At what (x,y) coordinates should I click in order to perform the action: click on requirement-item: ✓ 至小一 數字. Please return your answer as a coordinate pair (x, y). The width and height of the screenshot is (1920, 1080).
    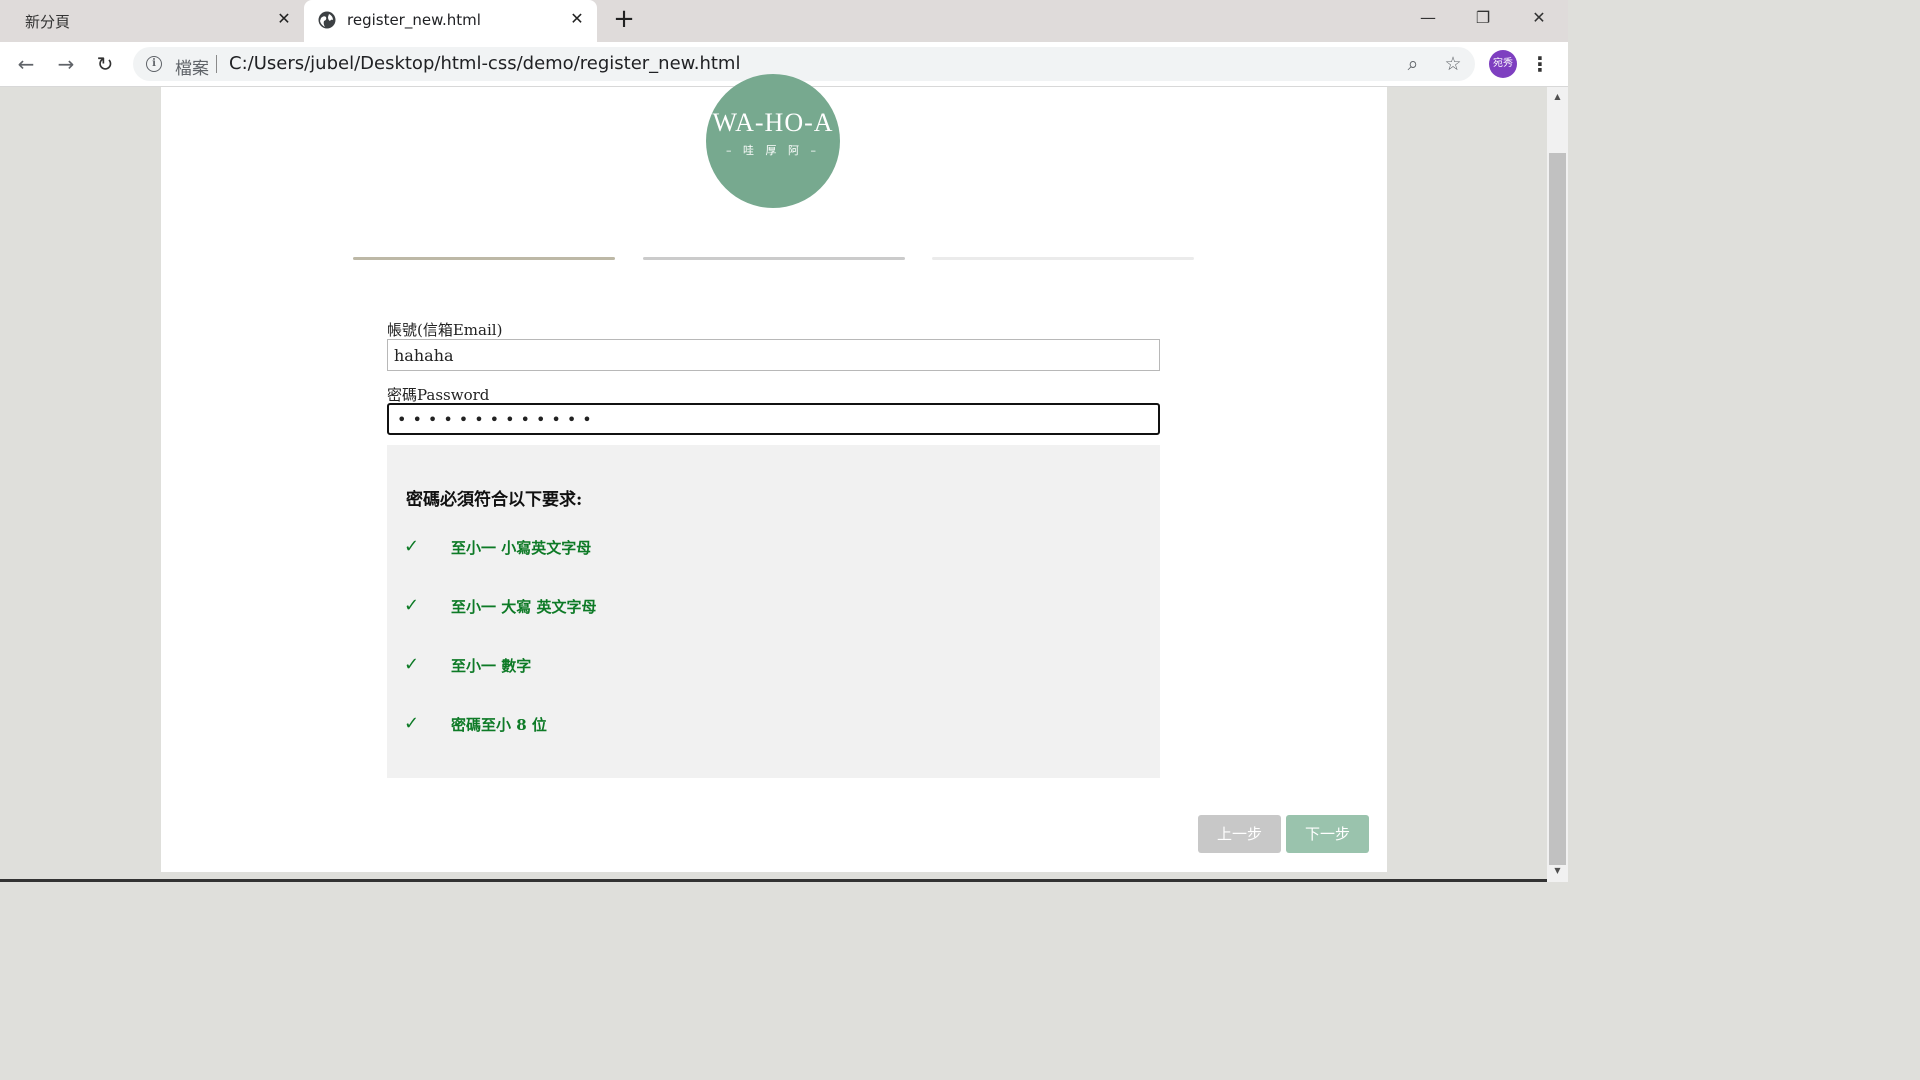
    Looking at the image, I should click on (773, 667).